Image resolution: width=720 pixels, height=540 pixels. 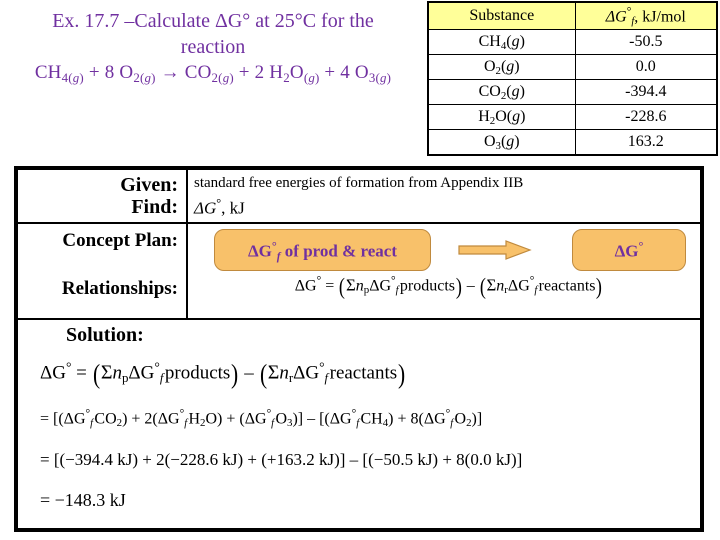 I want to click on concept-plan-box-output: ΔG°, so click(x=629, y=250).